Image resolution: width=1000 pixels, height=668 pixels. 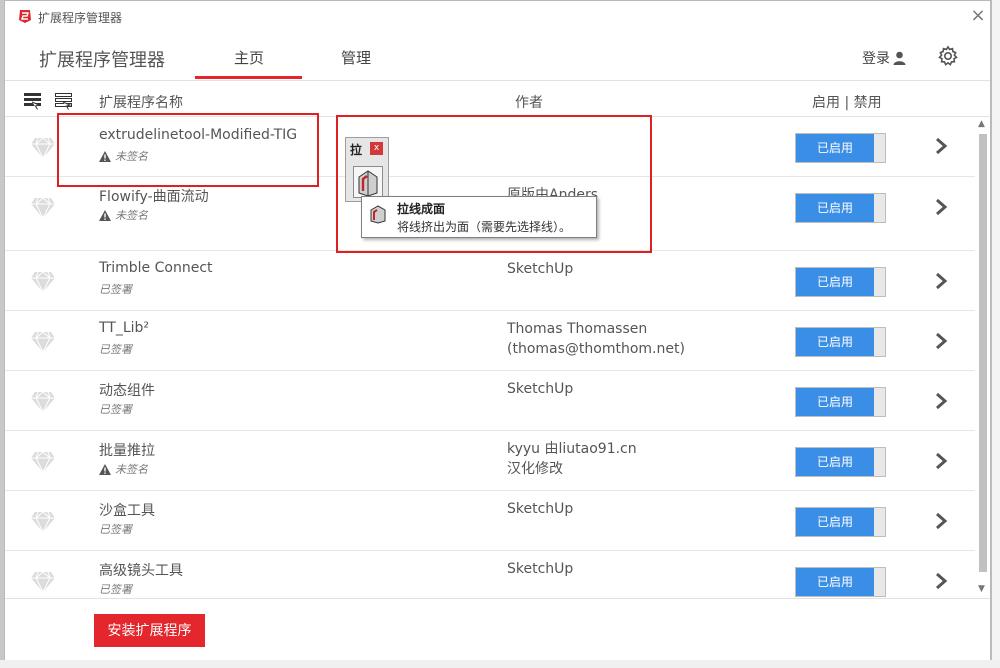 I want to click on header: 扩展程序管理器 主页 管理 登录, so click(x=497, y=56).